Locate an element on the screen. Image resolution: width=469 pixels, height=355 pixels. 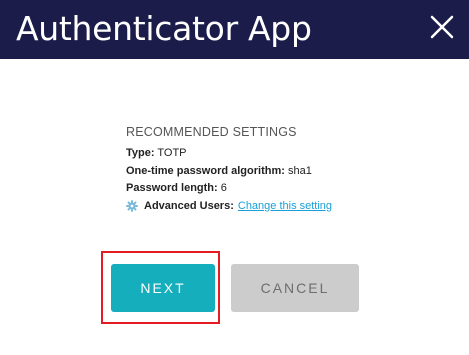
close-icon is located at coordinates (442, 27).